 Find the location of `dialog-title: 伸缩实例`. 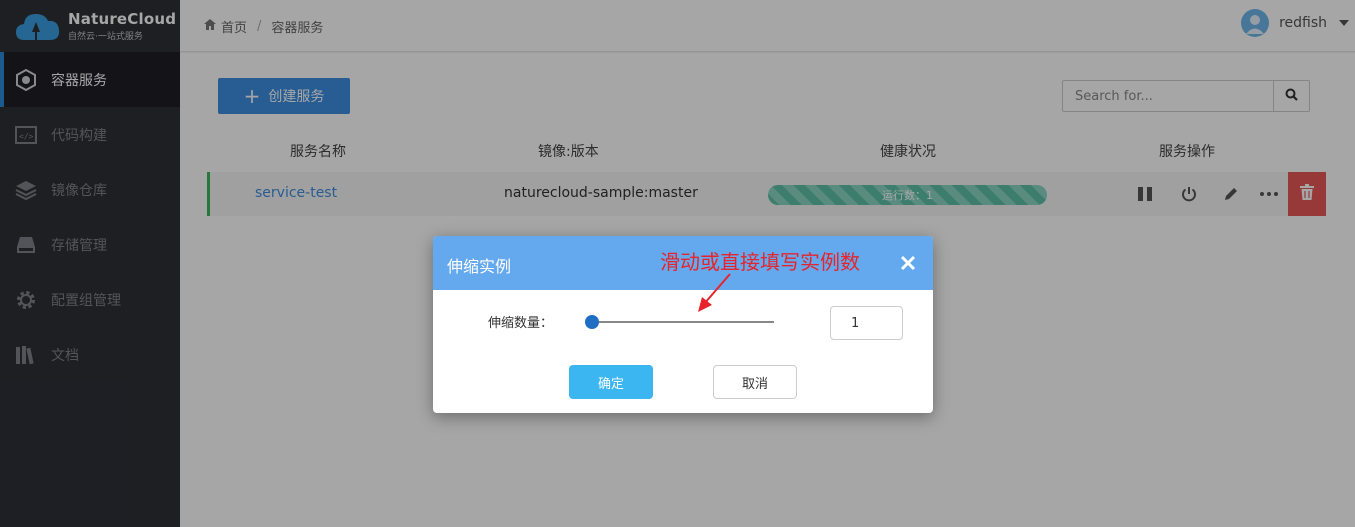

dialog-title: 伸缩实例 is located at coordinates (479, 266).